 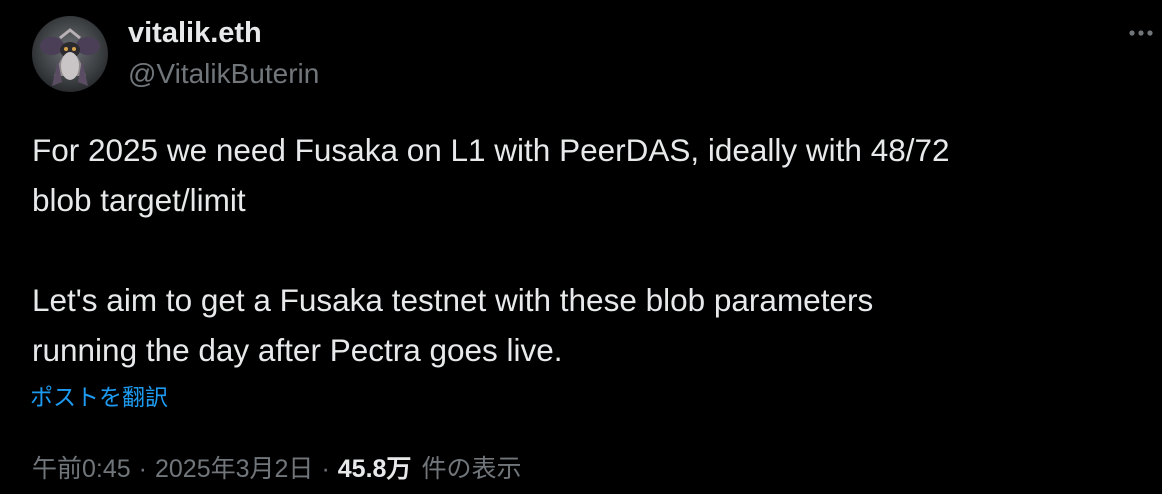 I want to click on post-time: 午前0:45, so click(x=81, y=469).